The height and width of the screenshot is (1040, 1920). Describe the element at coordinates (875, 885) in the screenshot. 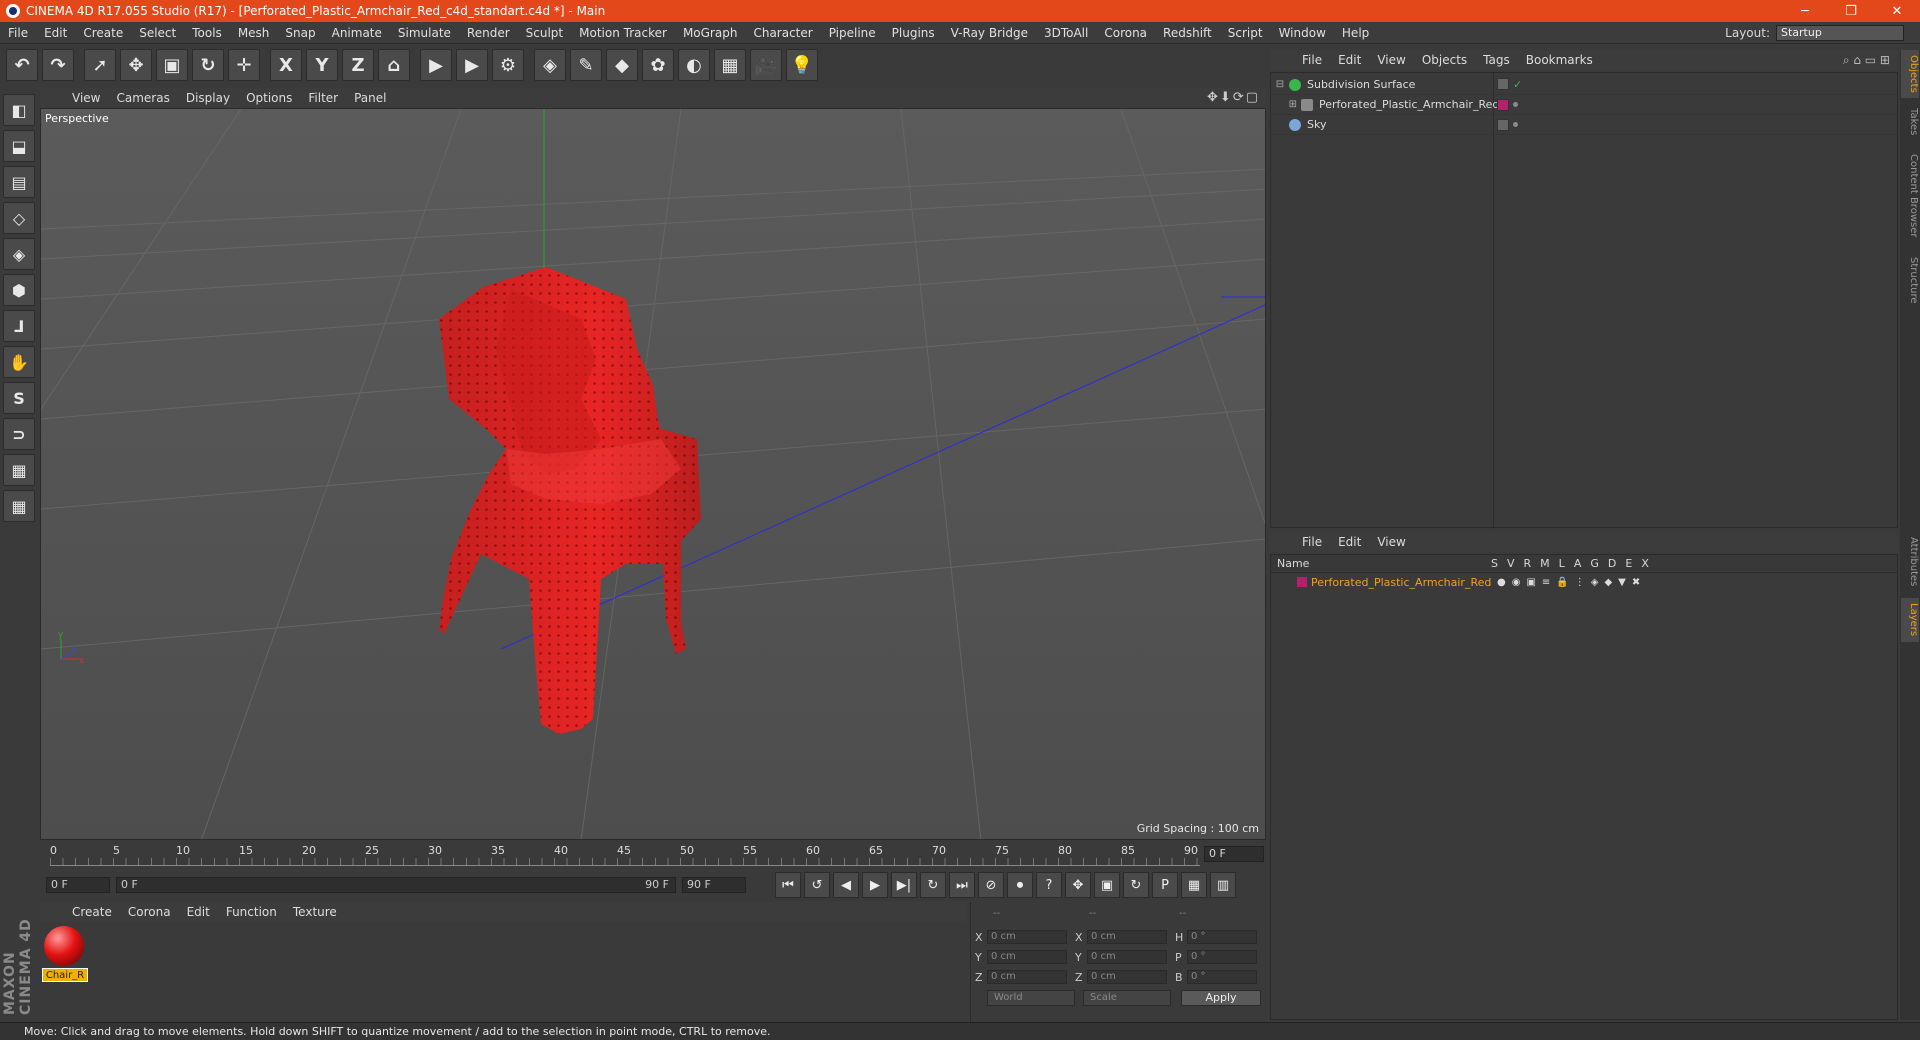

I see `play-icon: ▶` at that location.